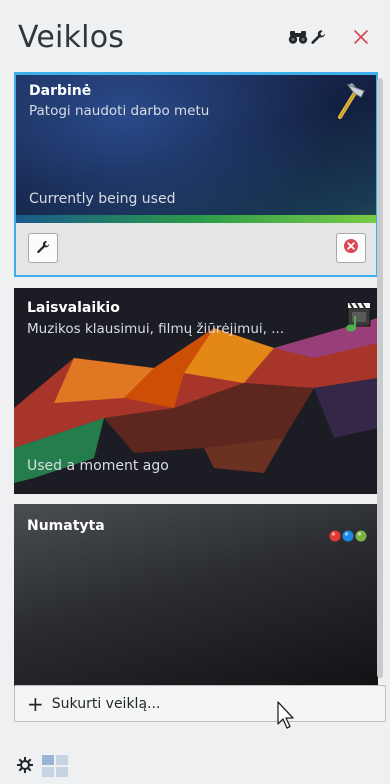  I want to click on wallpaper-strip, so click(196, 219).